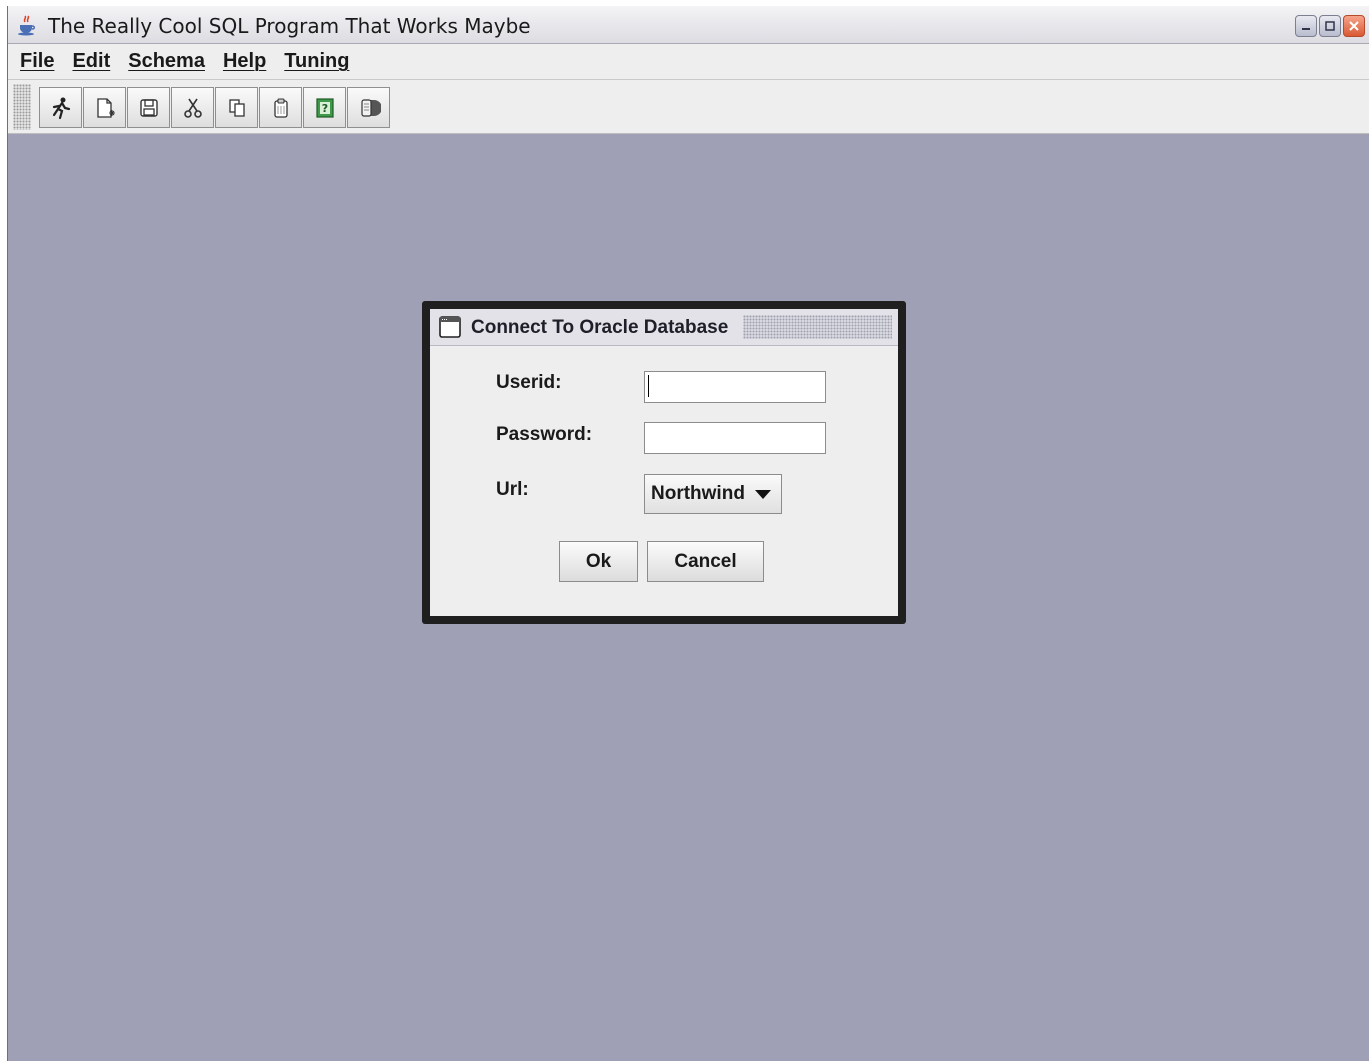 This screenshot has width=1369, height=1061. What do you see at coordinates (1306, 29) in the screenshot?
I see `minimize-icon` at bounding box center [1306, 29].